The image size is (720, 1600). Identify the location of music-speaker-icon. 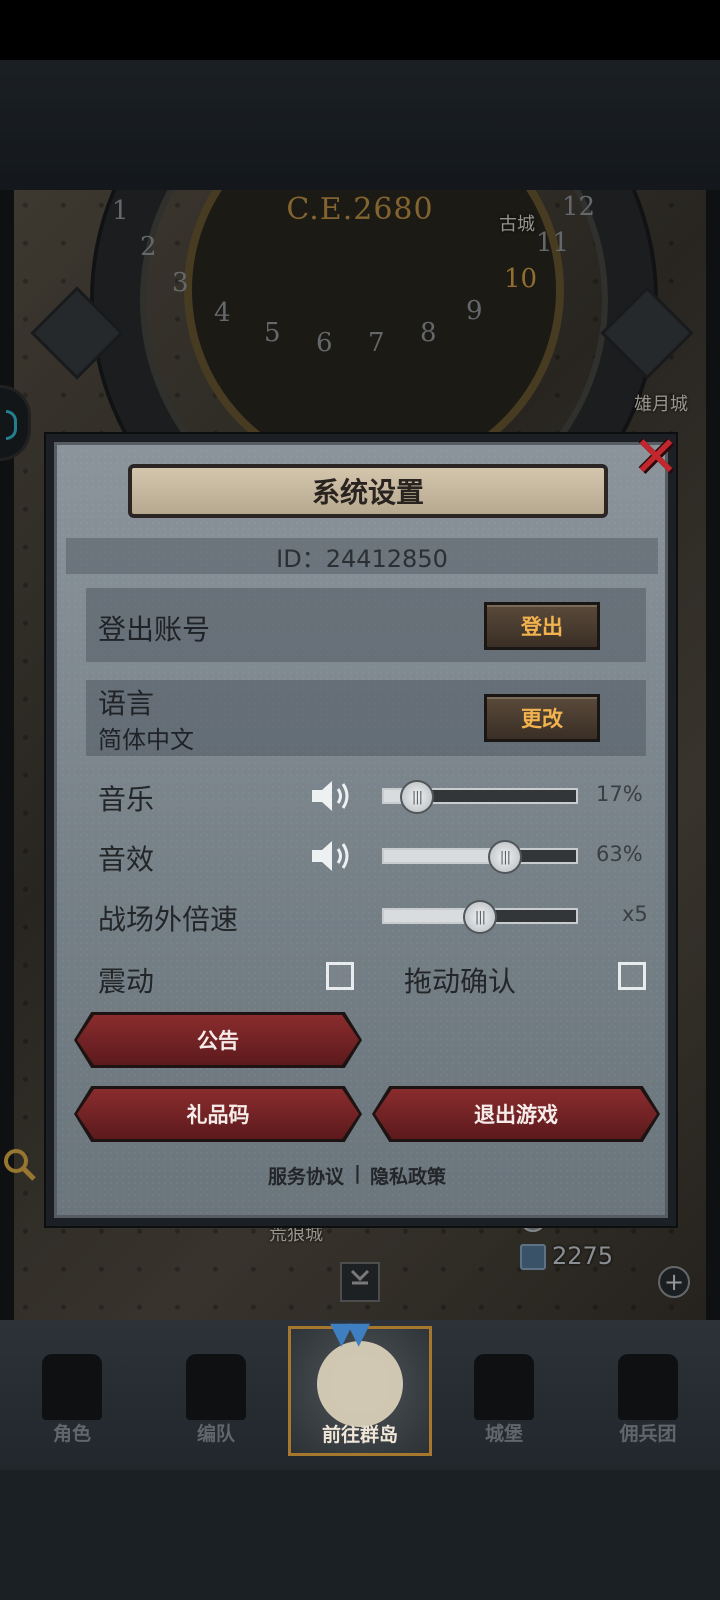
(332, 796).